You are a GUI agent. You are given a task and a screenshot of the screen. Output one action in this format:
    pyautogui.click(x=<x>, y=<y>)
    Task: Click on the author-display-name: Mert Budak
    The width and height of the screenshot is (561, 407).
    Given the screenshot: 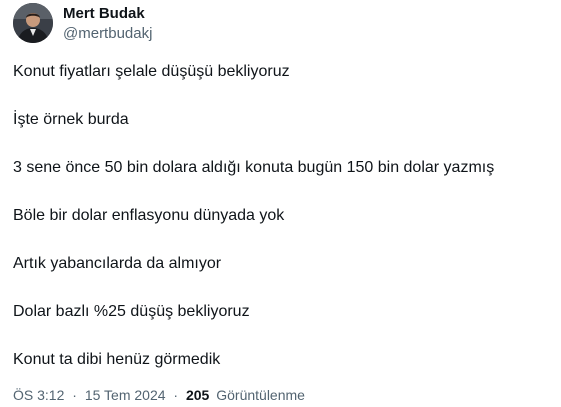 What is the action you would take?
    pyautogui.click(x=107, y=14)
    